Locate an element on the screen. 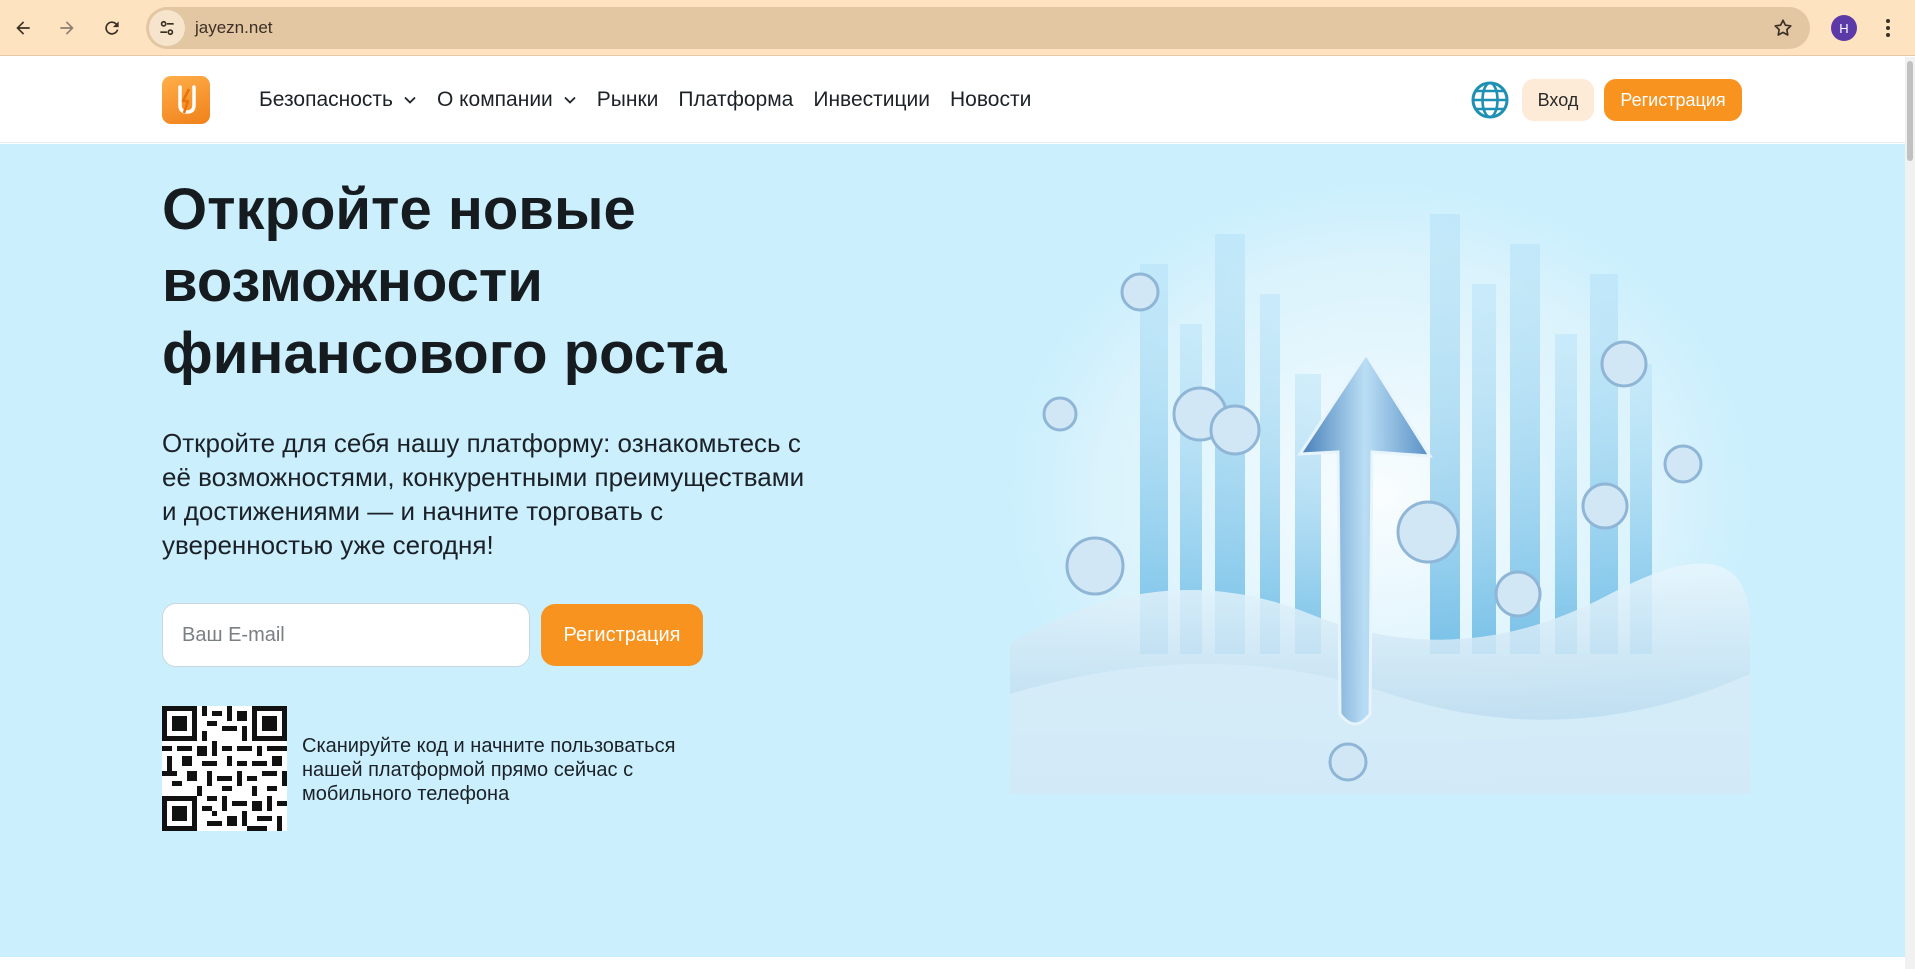 The image size is (1915, 969). nav-item-investments: Инвестиции is located at coordinates (871, 100).